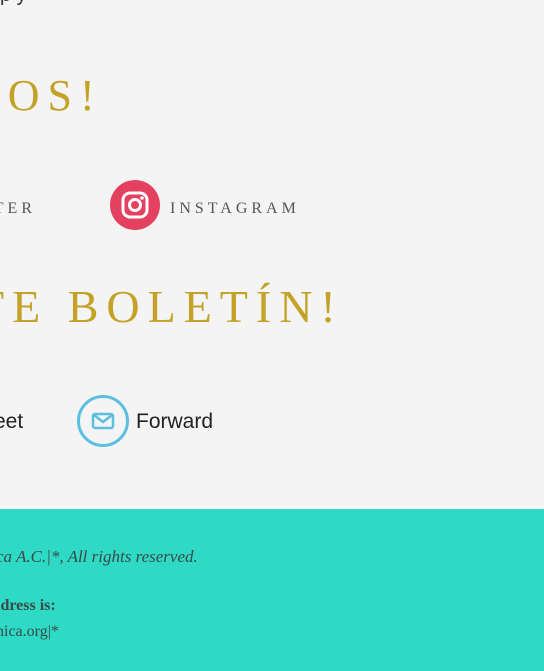  Describe the element at coordinates (272, 422) in the screenshot. I see `share-actions-row: eet Forward` at that location.